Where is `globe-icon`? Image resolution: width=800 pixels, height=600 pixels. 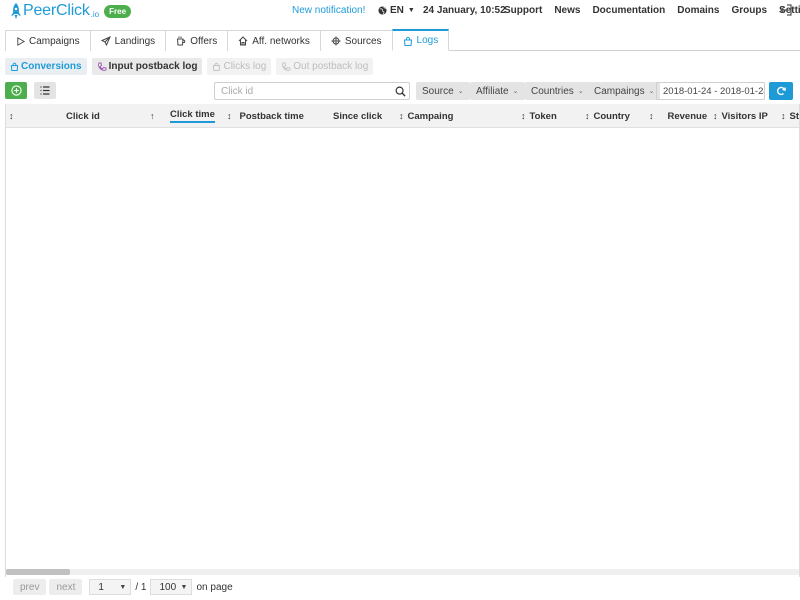 globe-icon is located at coordinates (382, 10).